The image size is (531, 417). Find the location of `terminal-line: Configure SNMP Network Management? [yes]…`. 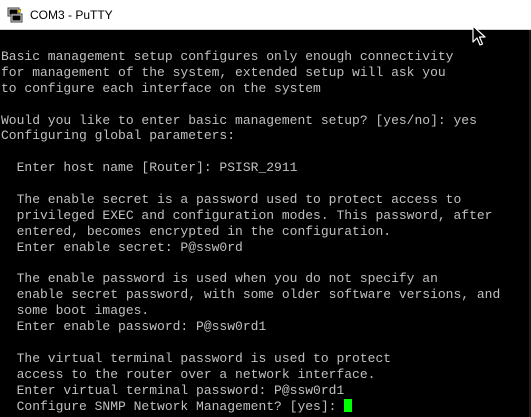

terminal-line: Configure SNMP Network Management? [yes]… is located at coordinates (250, 406).